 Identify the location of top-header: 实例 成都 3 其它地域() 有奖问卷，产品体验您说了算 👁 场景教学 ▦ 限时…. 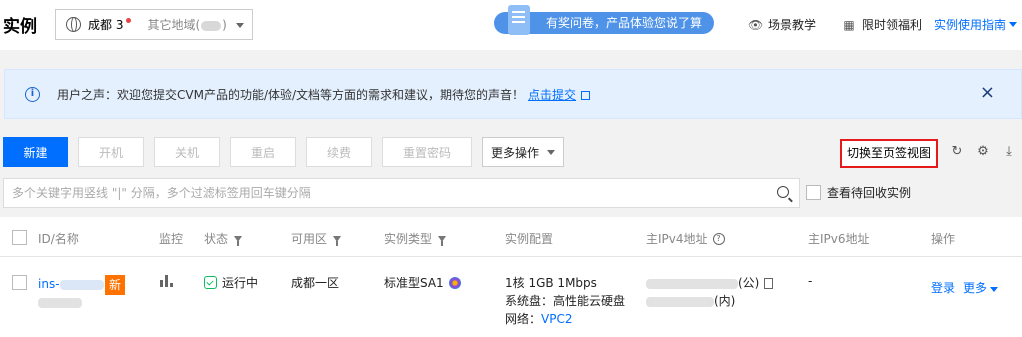
(511, 25).